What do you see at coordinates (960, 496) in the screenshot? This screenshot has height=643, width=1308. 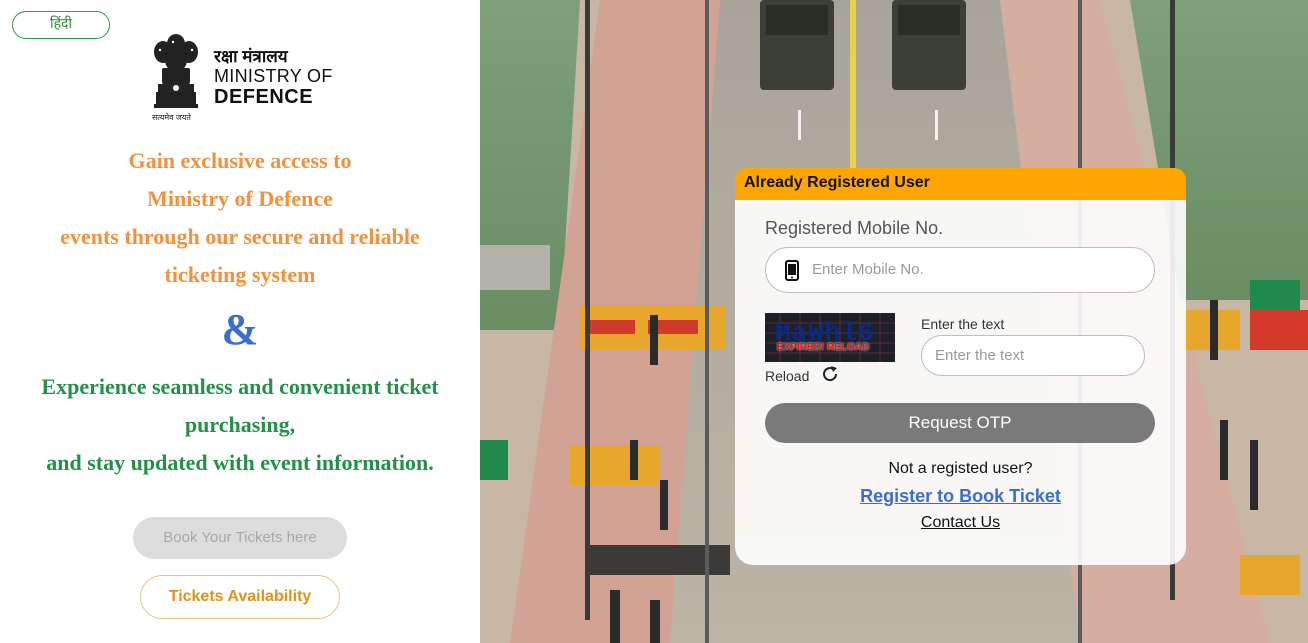 I see `register-link: Register to Book Ticket` at bounding box center [960, 496].